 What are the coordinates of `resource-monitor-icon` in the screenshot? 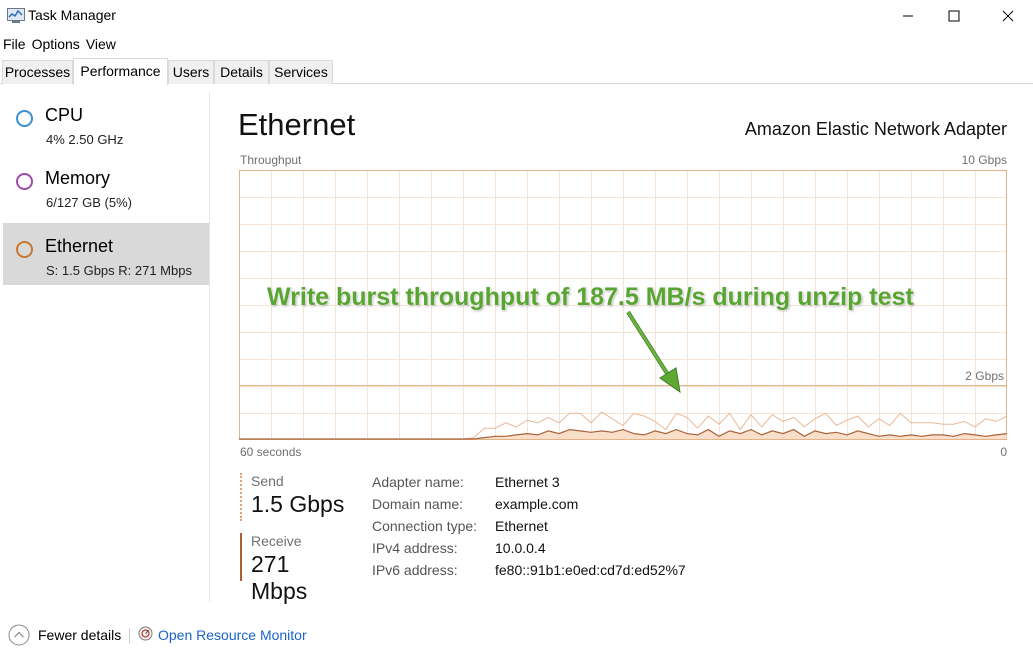 It's located at (145, 633).